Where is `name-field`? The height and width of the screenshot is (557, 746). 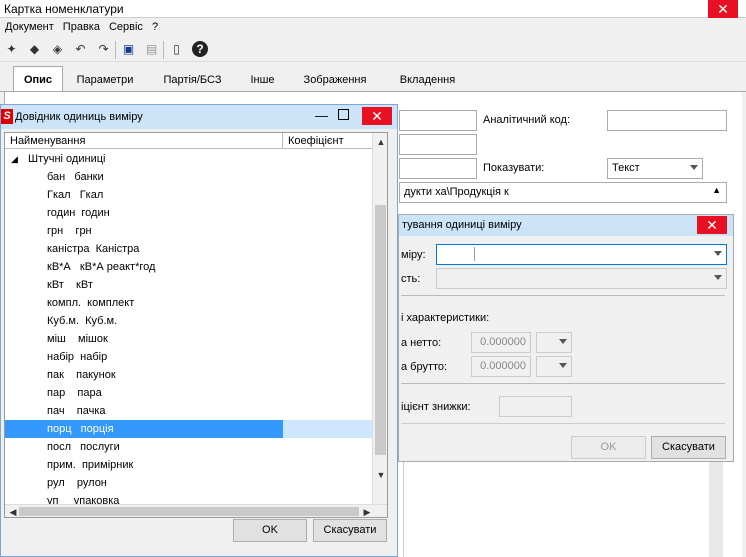 name-field is located at coordinates (438, 120).